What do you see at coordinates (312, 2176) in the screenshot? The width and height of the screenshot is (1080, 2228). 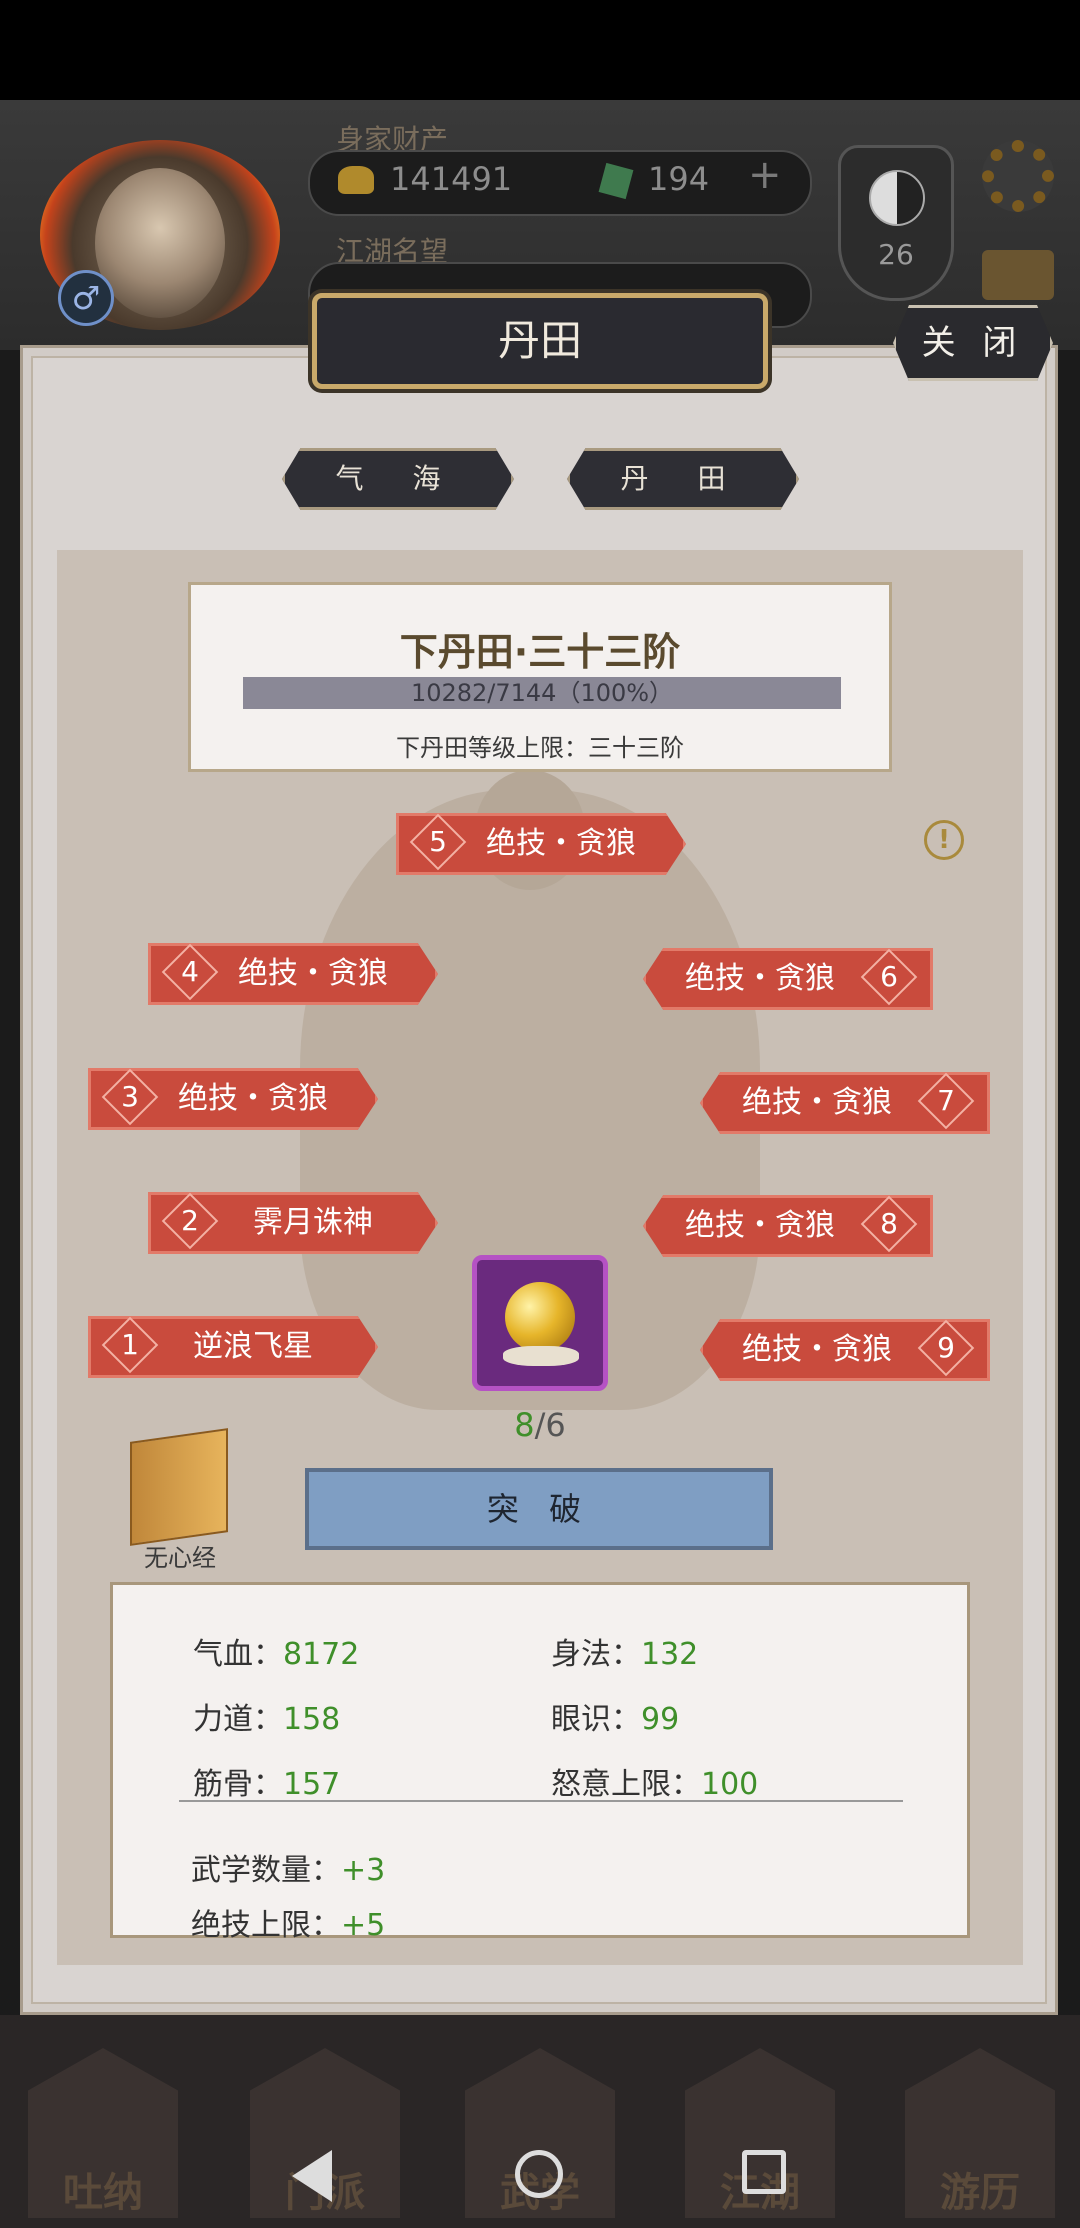 I see `system-back-icon` at bounding box center [312, 2176].